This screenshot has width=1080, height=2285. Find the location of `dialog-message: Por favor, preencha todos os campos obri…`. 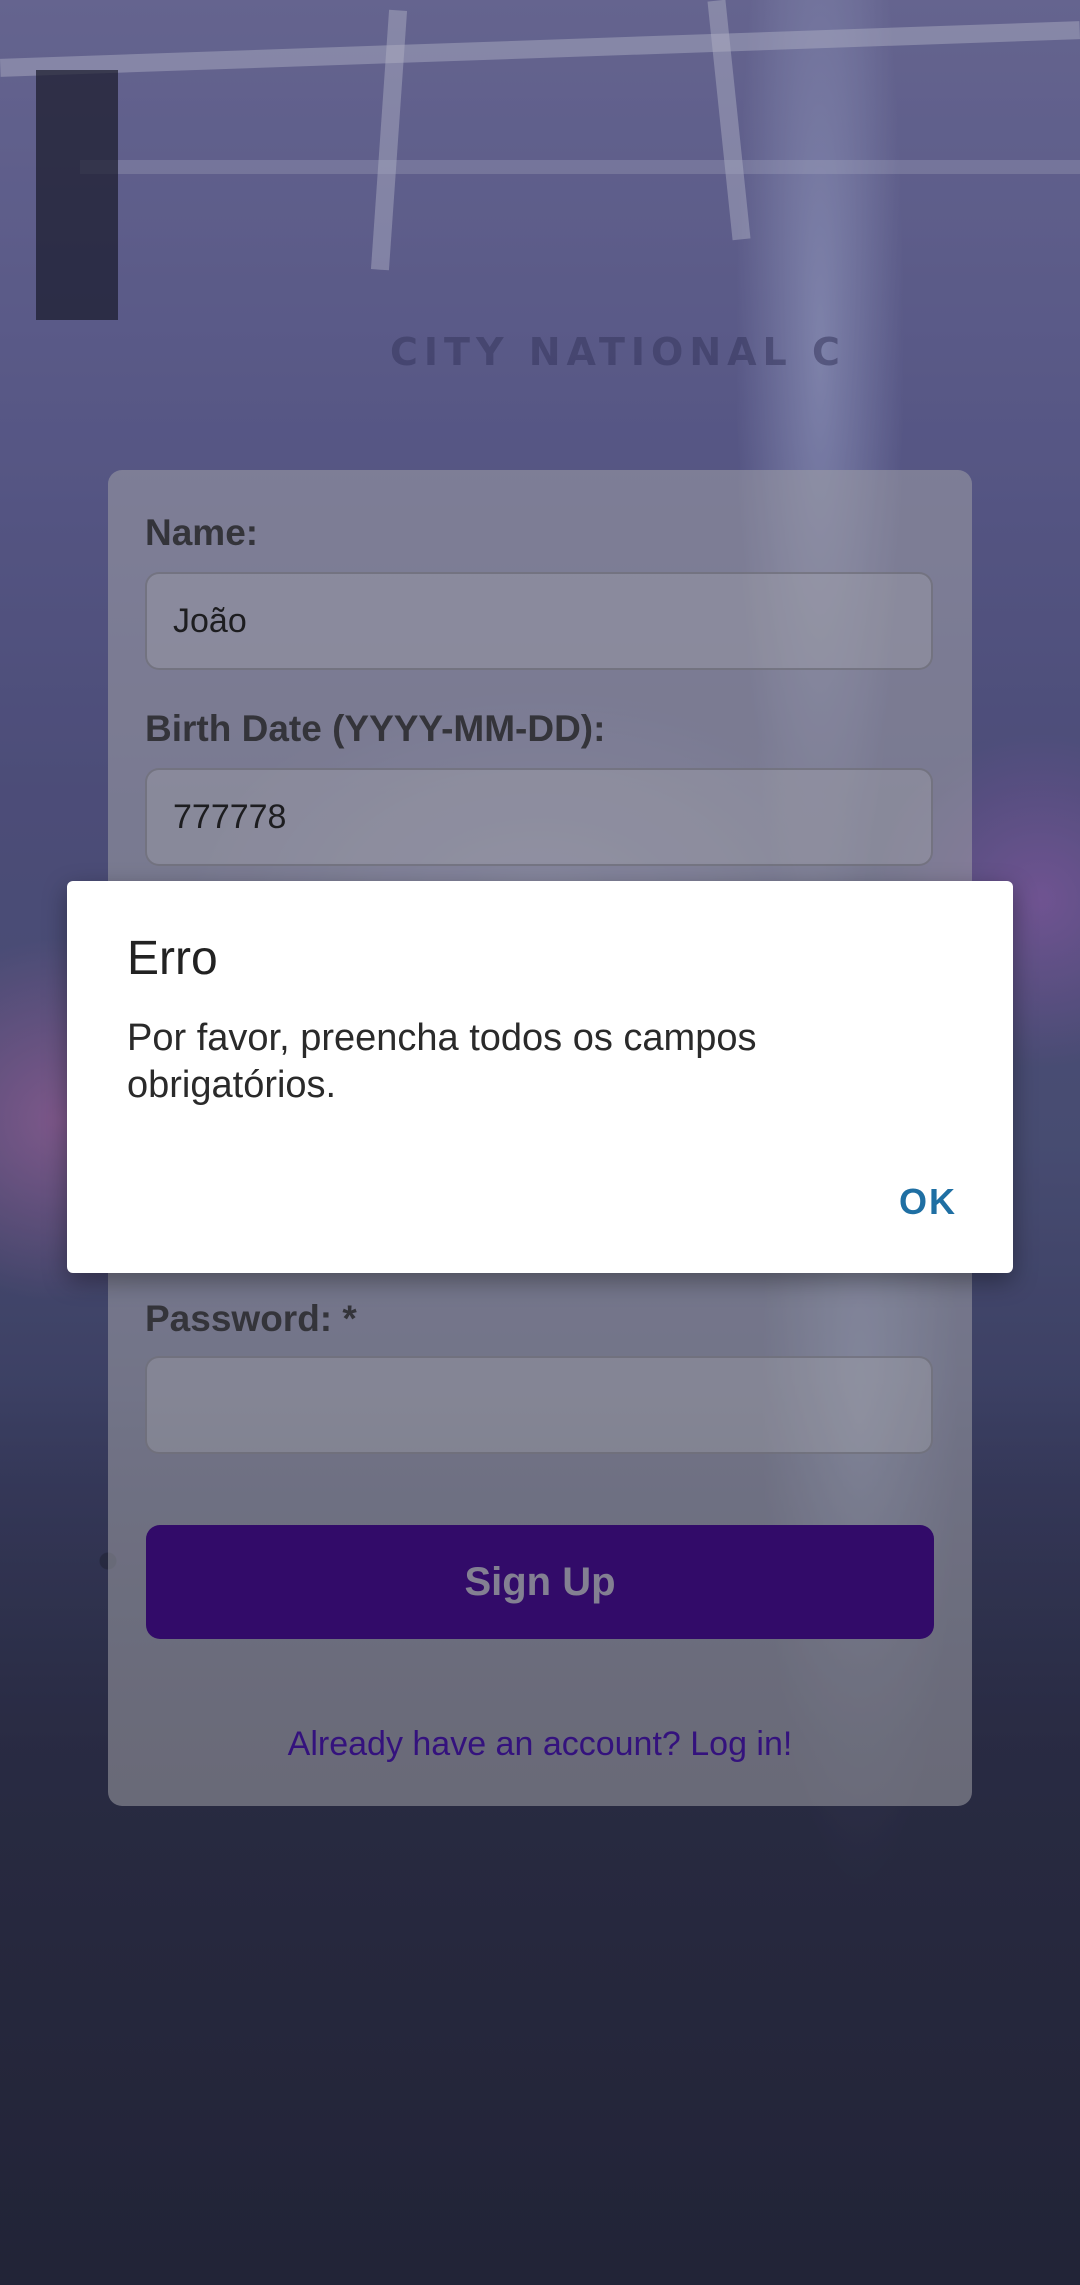

dialog-message: Por favor, preencha todos os campos obri… is located at coordinates (442, 1061).